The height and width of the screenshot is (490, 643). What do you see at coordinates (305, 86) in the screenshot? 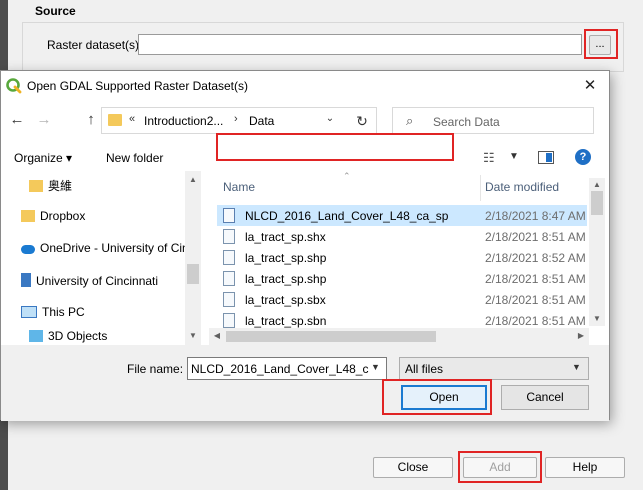
I see `dialog-titlebar: Open GDAL Supported Raster Dataset(s) ✕` at bounding box center [305, 86].